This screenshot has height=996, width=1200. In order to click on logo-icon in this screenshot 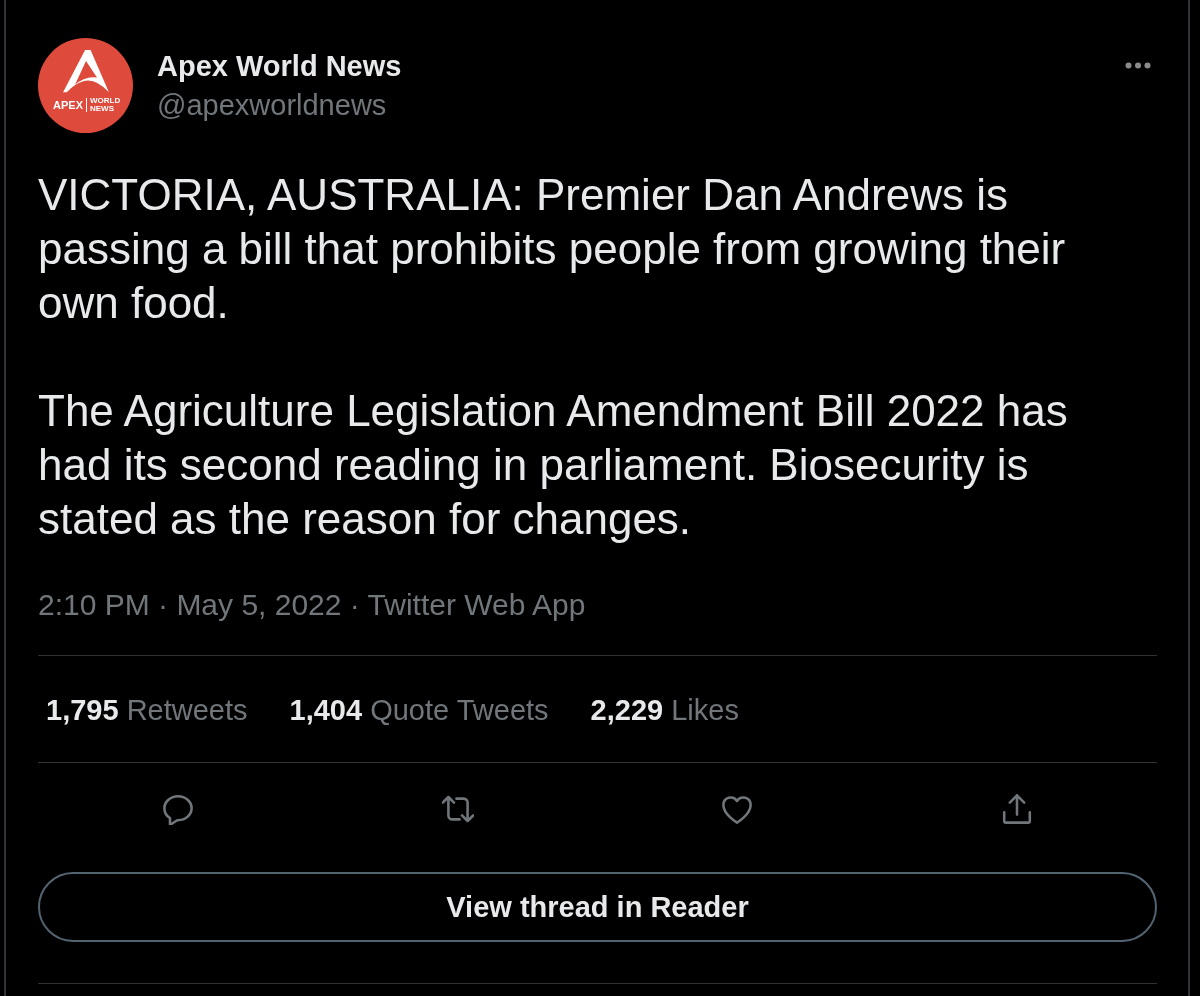, I will do `click(85, 72)`.